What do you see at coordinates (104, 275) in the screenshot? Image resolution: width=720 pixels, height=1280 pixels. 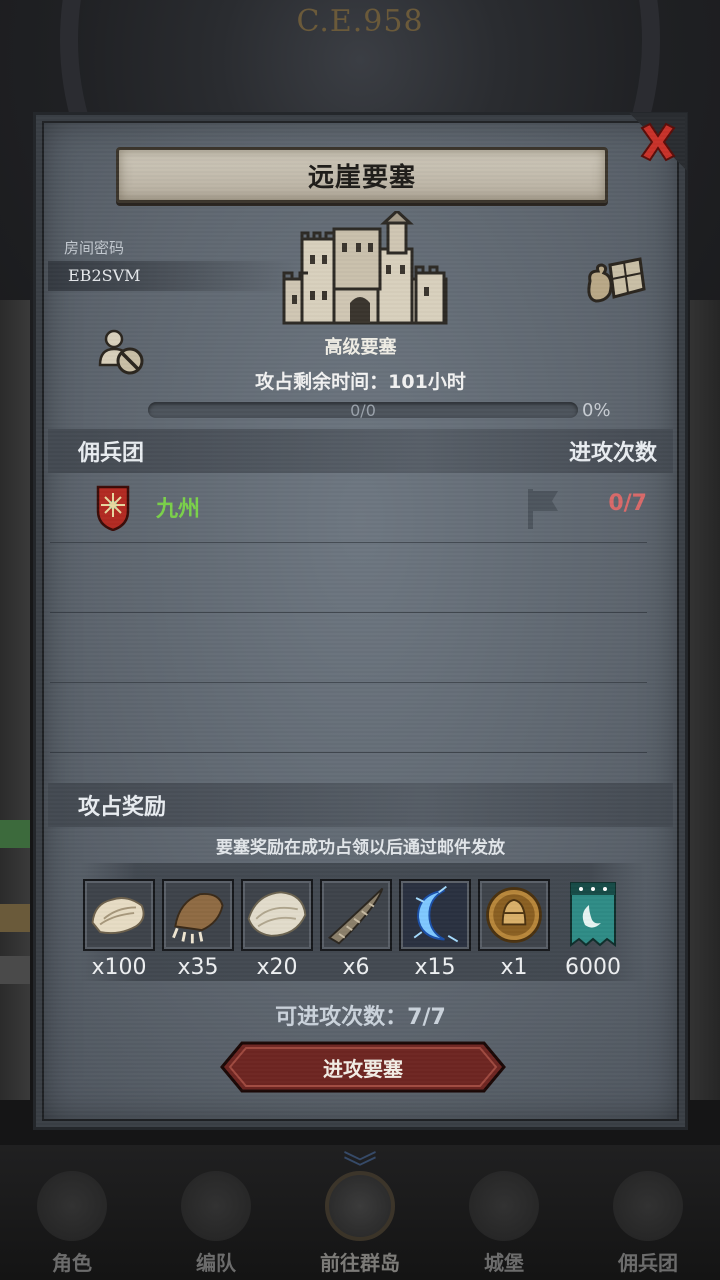 I see `room-code-value: EB2SVM` at bounding box center [104, 275].